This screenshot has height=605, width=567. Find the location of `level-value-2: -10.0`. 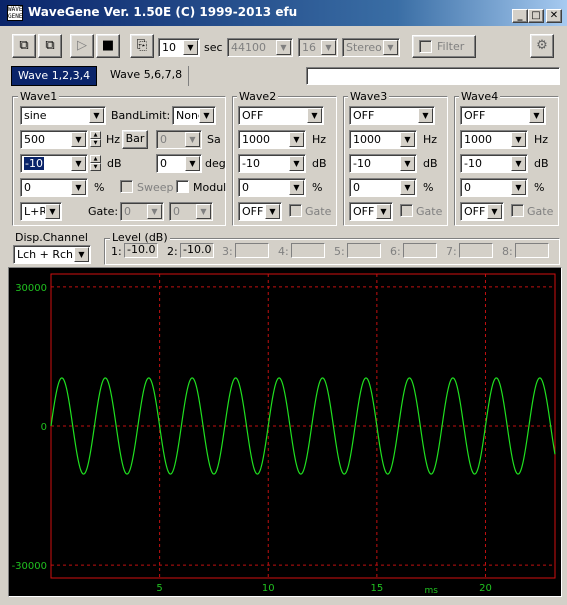

level-value-2: -10.0 is located at coordinates (197, 250).